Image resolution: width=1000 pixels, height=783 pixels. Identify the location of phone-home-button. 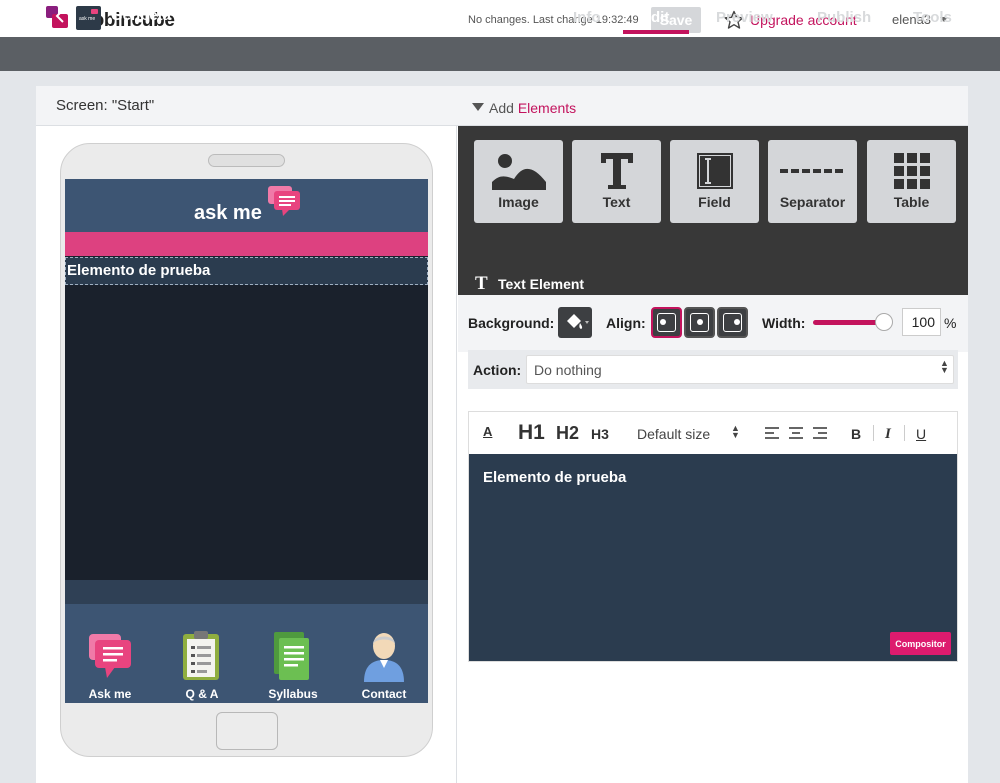
(247, 731).